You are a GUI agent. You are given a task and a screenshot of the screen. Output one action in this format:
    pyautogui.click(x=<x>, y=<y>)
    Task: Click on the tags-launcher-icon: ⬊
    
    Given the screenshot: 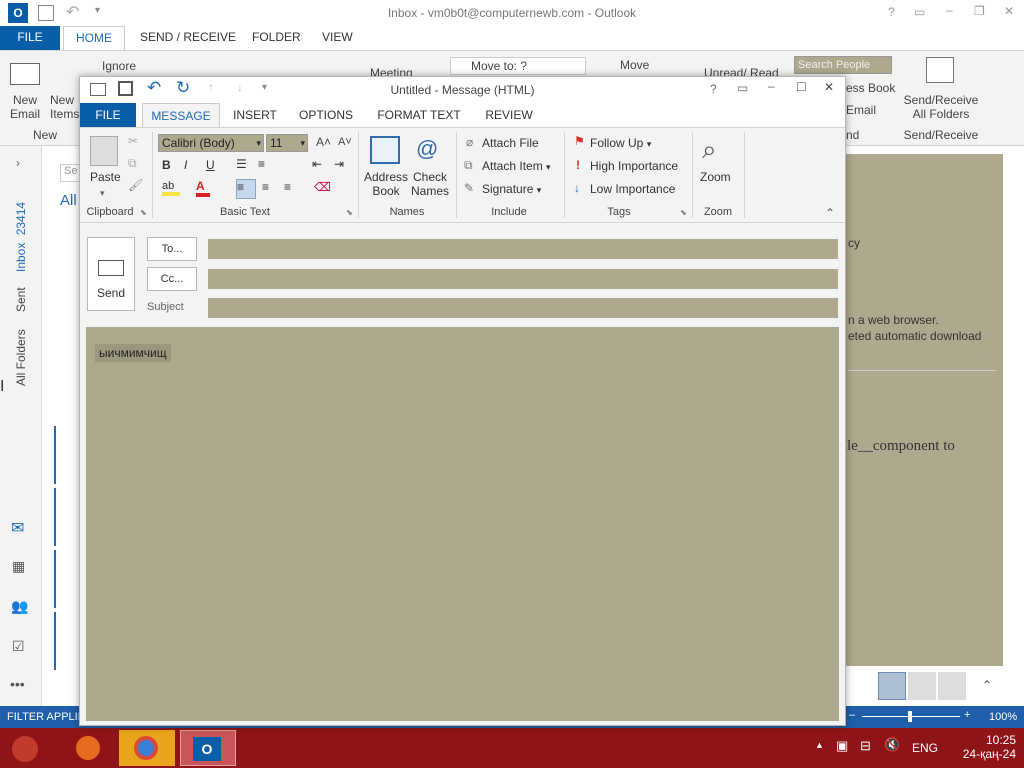 What is the action you would take?
    pyautogui.click(x=683, y=212)
    